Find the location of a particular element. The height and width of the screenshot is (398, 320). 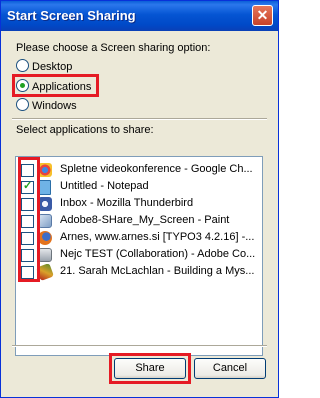

checkbox-column-highlight is located at coordinates (29, 219).